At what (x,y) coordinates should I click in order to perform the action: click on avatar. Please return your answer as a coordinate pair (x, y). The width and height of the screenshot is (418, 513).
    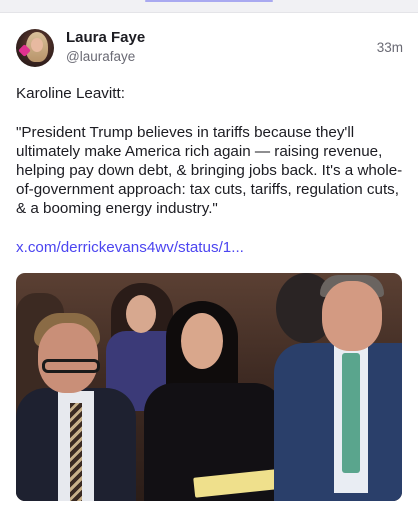
    Looking at the image, I should click on (35, 48).